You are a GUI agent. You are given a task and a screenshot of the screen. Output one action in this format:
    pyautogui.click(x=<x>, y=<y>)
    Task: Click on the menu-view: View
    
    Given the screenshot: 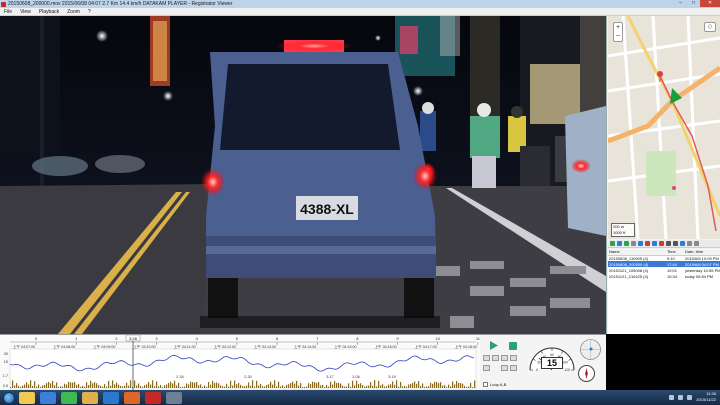 What is the action you would take?
    pyautogui.click(x=25, y=12)
    